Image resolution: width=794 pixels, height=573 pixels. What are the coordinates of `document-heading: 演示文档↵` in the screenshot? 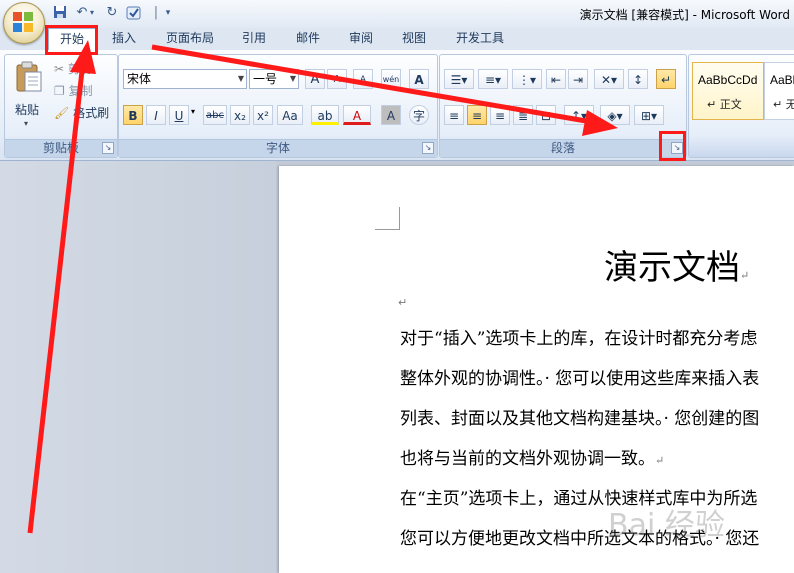 It's located at (676, 264).